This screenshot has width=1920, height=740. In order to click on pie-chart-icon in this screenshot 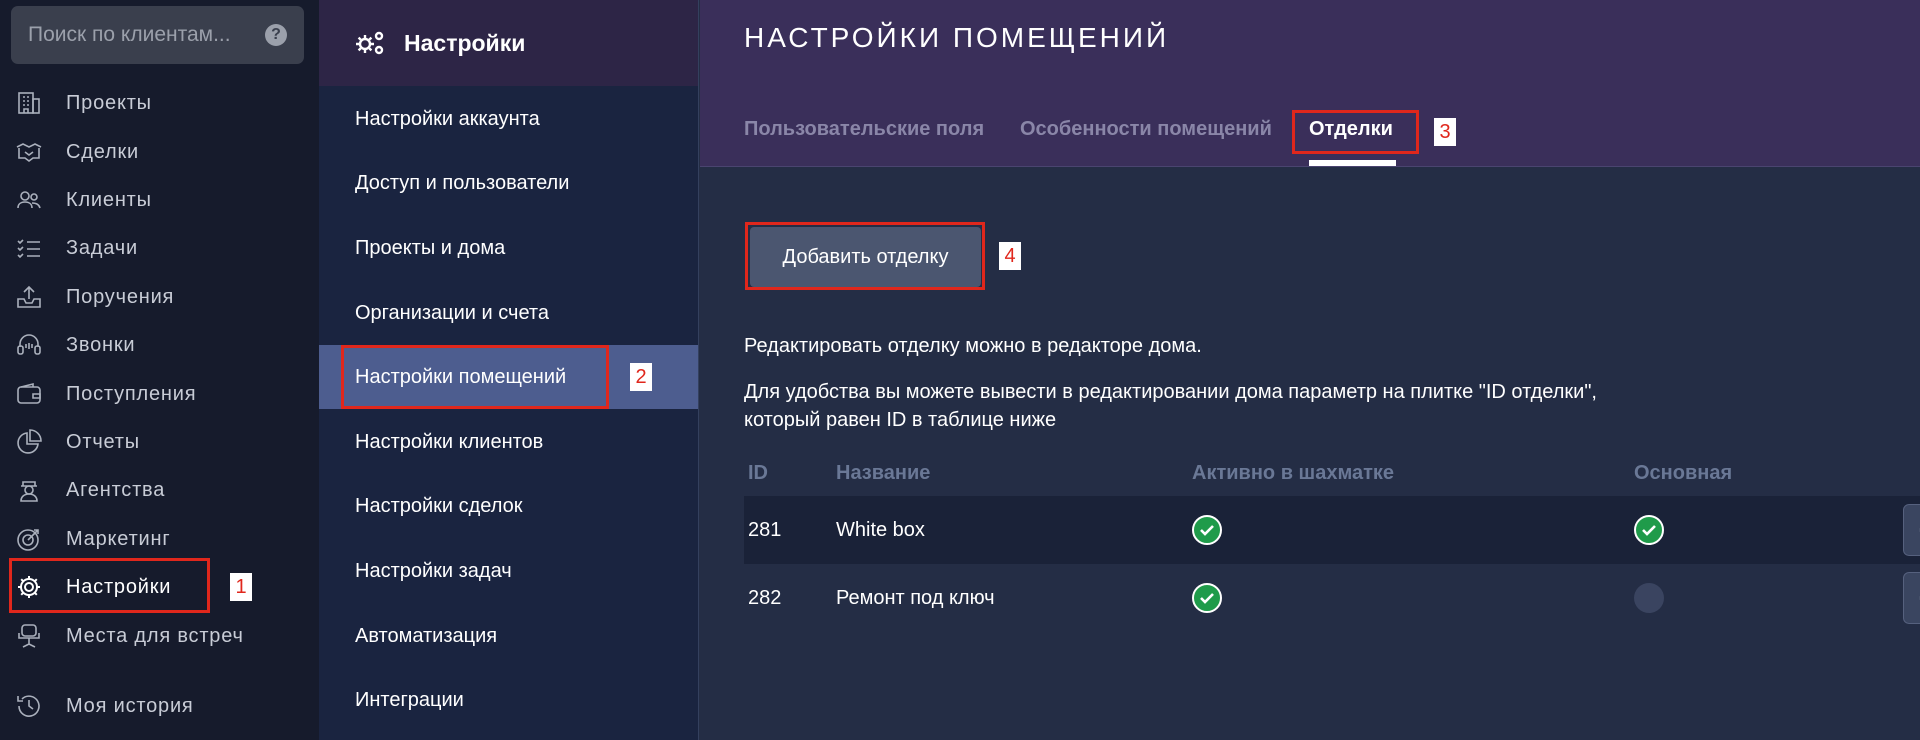, I will do `click(29, 441)`.